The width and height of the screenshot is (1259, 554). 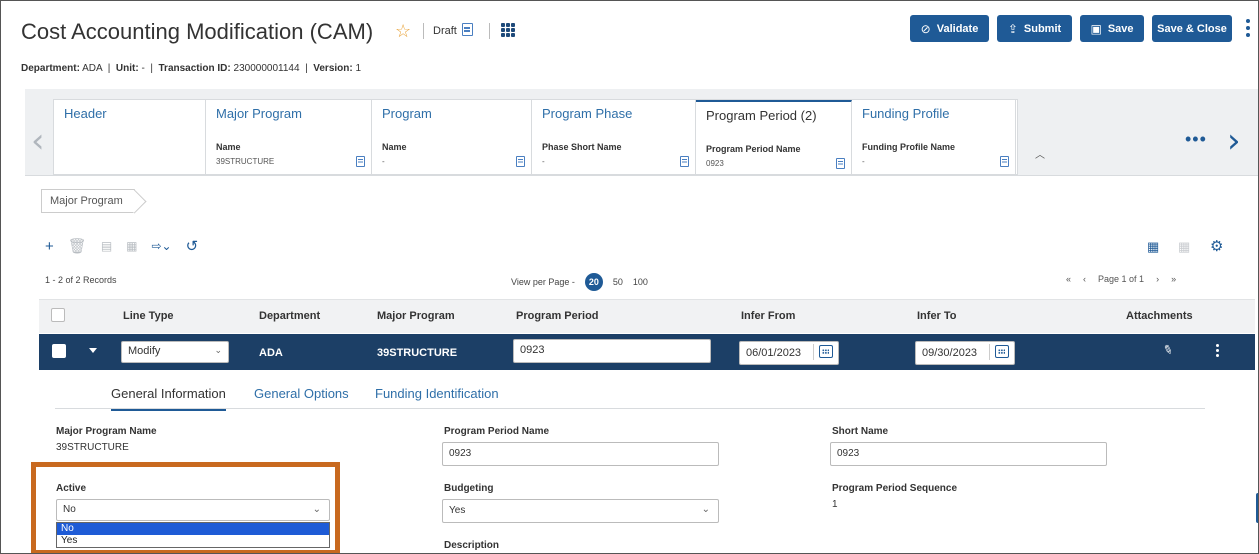 What do you see at coordinates (148, 316) in the screenshot?
I see `column-header: Line Type` at bounding box center [148, 316].